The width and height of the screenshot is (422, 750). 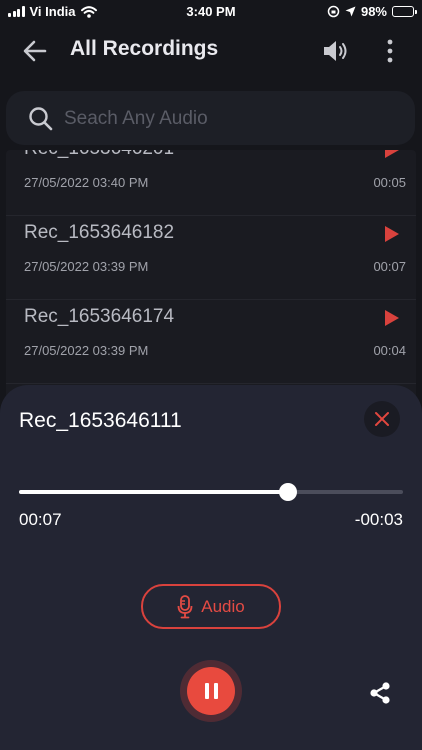 I want to click on share-icon, so click(x=380, y=693).